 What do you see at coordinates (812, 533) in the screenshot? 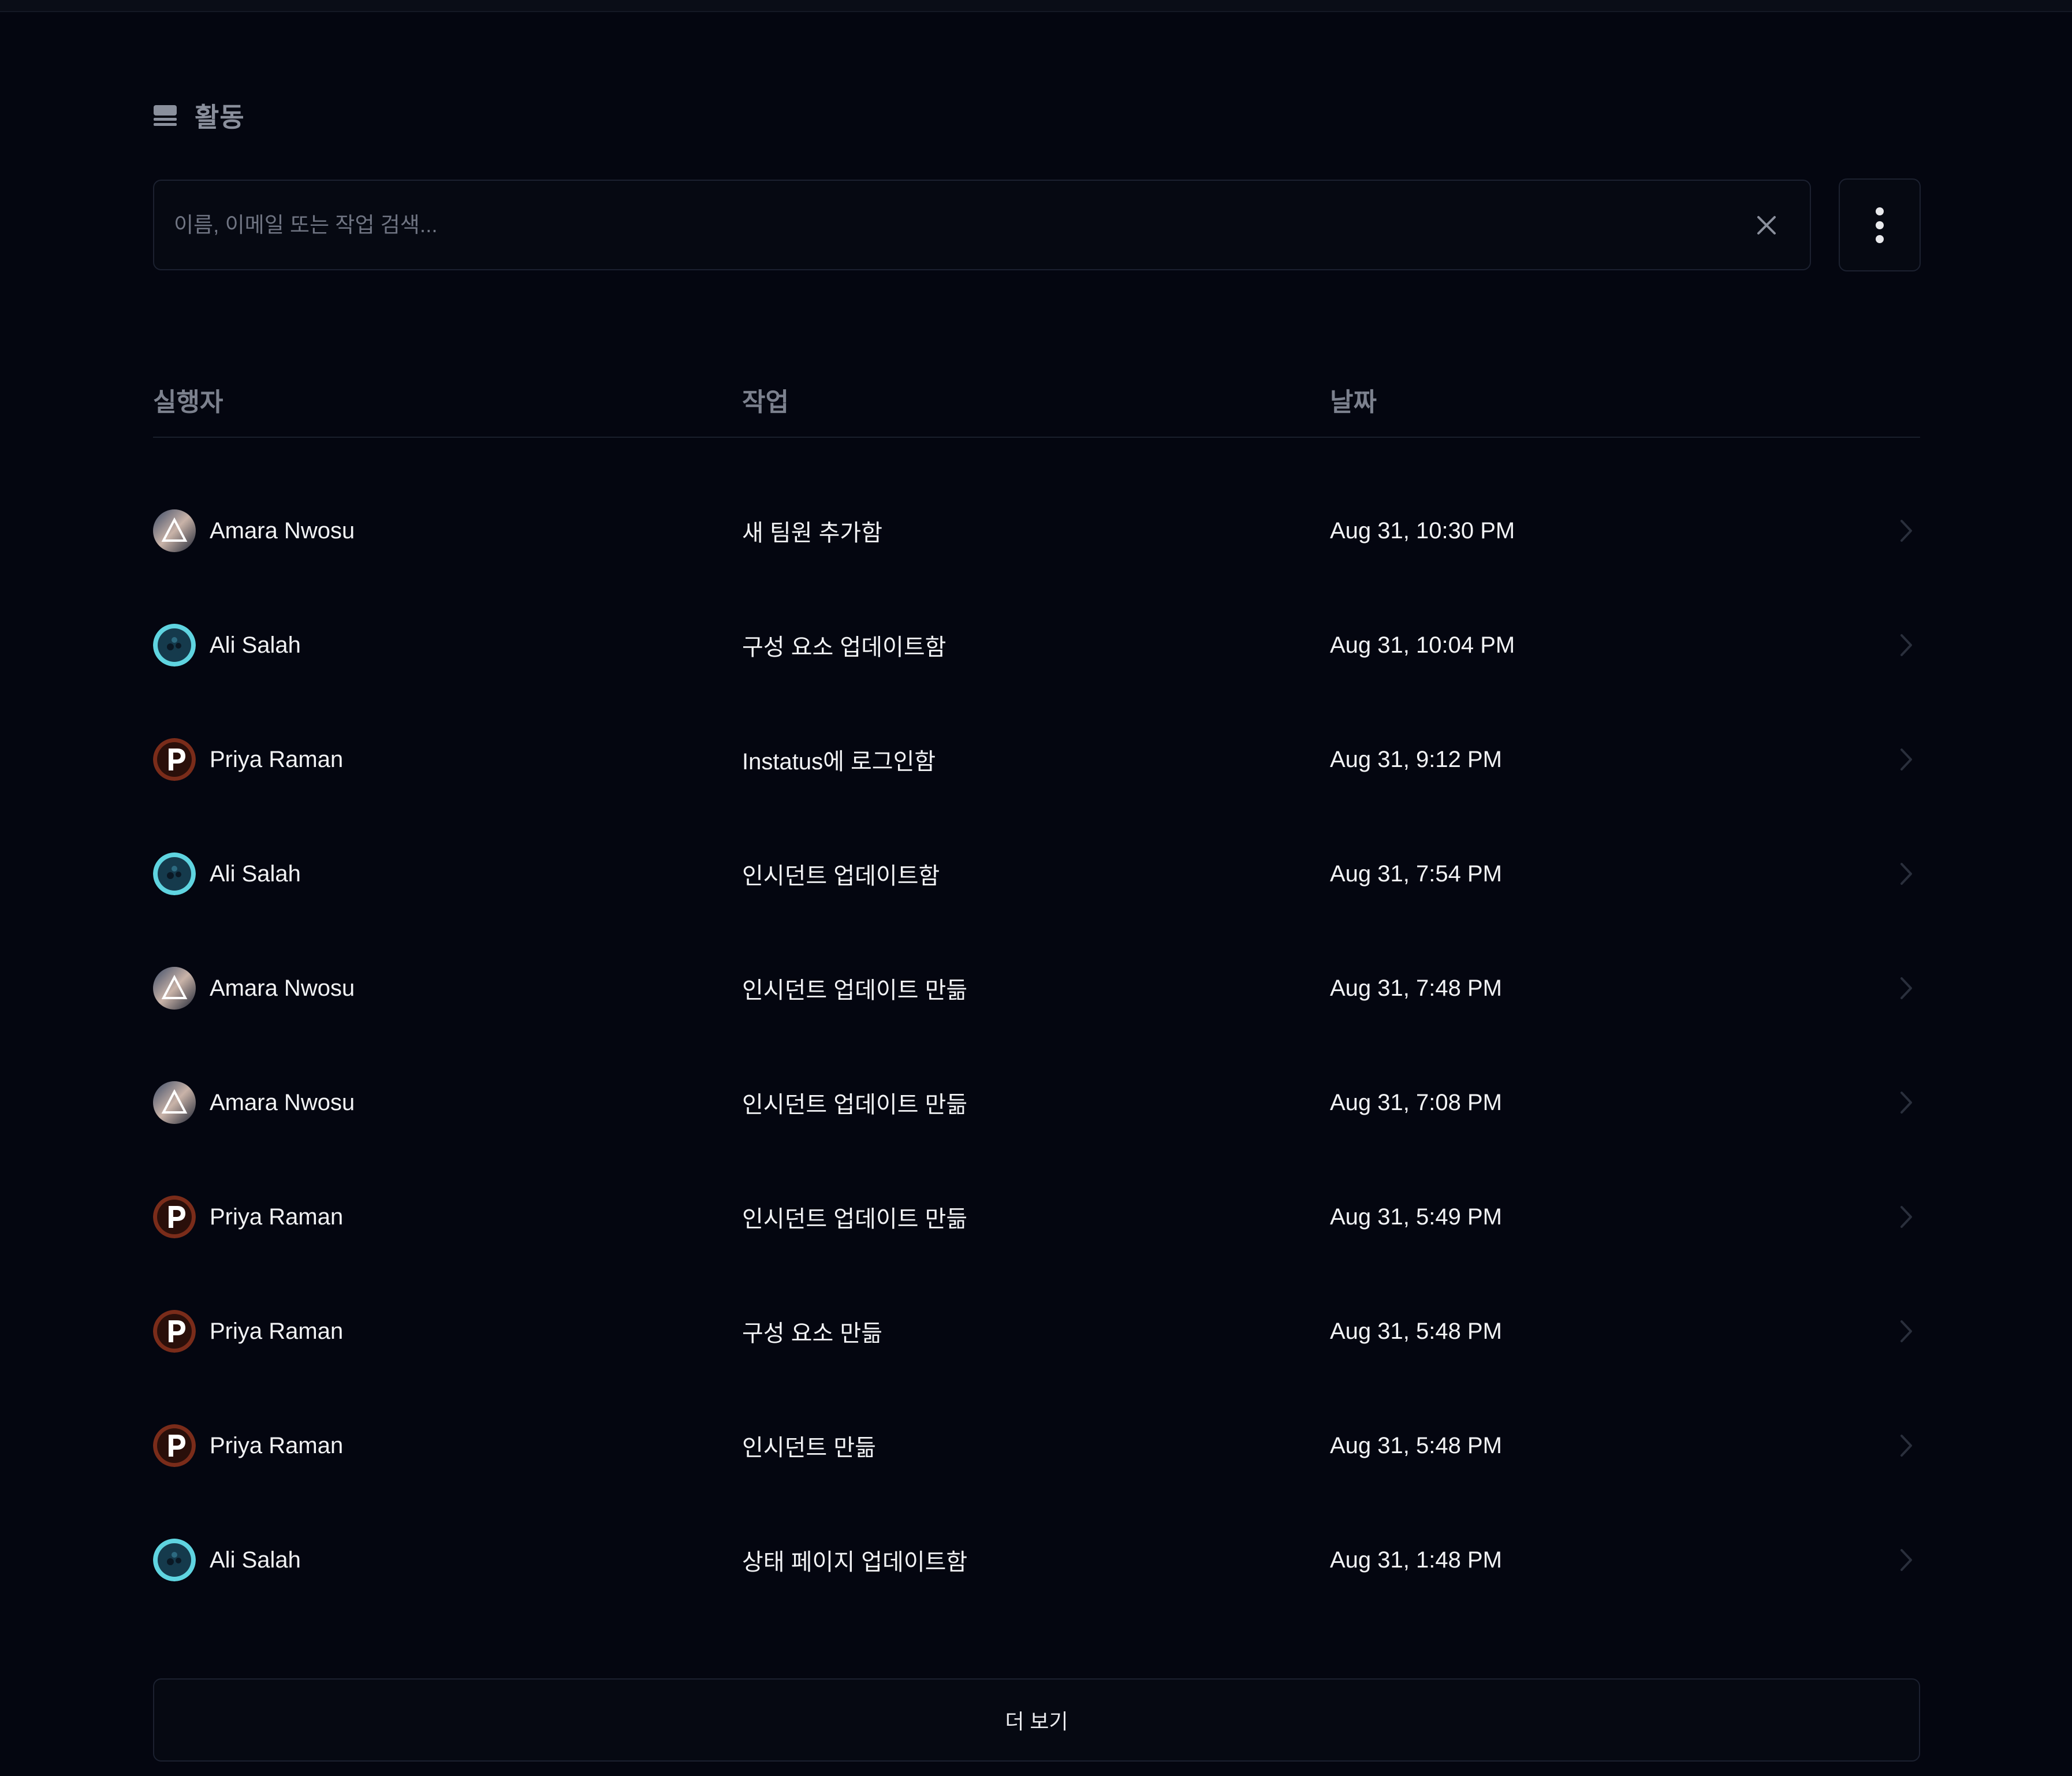
I see `action-cell: 새 팀원 추가함` at bounding box center [812, 533].